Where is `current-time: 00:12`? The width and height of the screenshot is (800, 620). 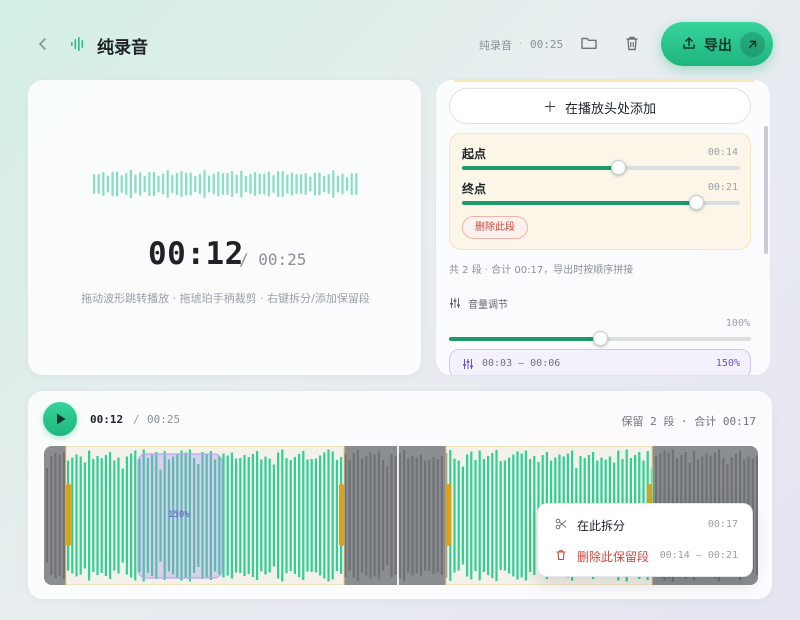 current-time: 00:12 is located at coordinates (196, 254).